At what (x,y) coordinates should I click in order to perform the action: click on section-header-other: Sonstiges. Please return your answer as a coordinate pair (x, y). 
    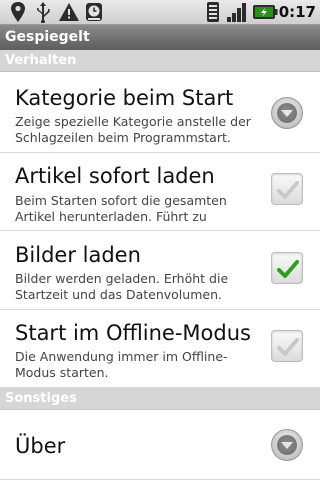
    Looking at the image, I should click on (160, 399).